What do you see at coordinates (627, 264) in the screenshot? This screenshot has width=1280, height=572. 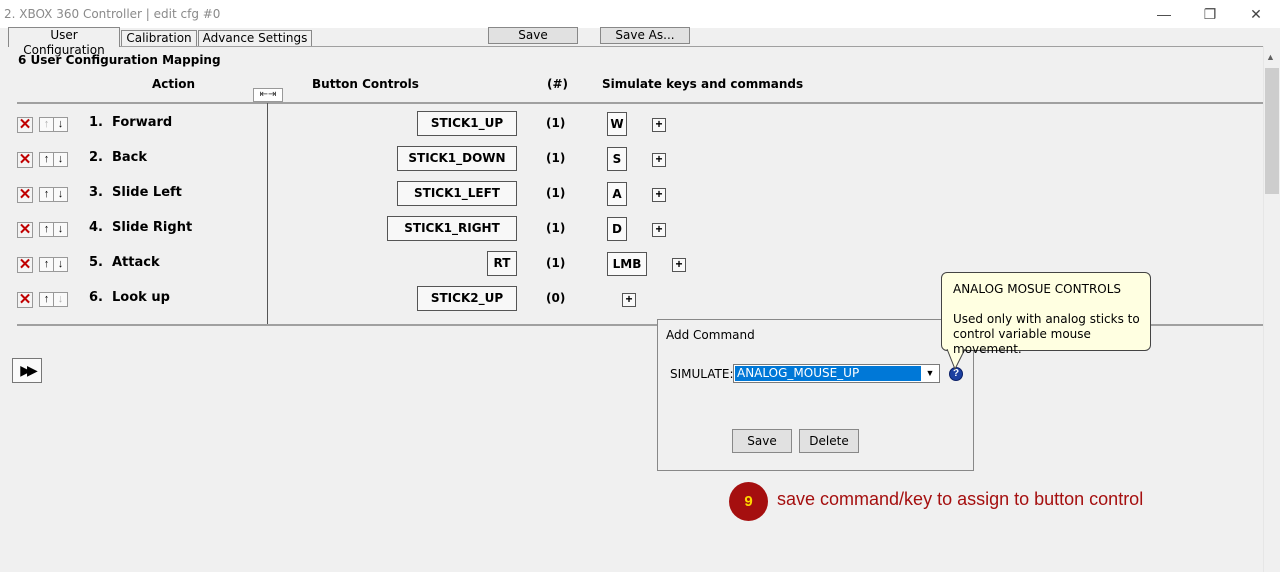 I see `simulated-key: LMB` at bounding box center [627, 264].